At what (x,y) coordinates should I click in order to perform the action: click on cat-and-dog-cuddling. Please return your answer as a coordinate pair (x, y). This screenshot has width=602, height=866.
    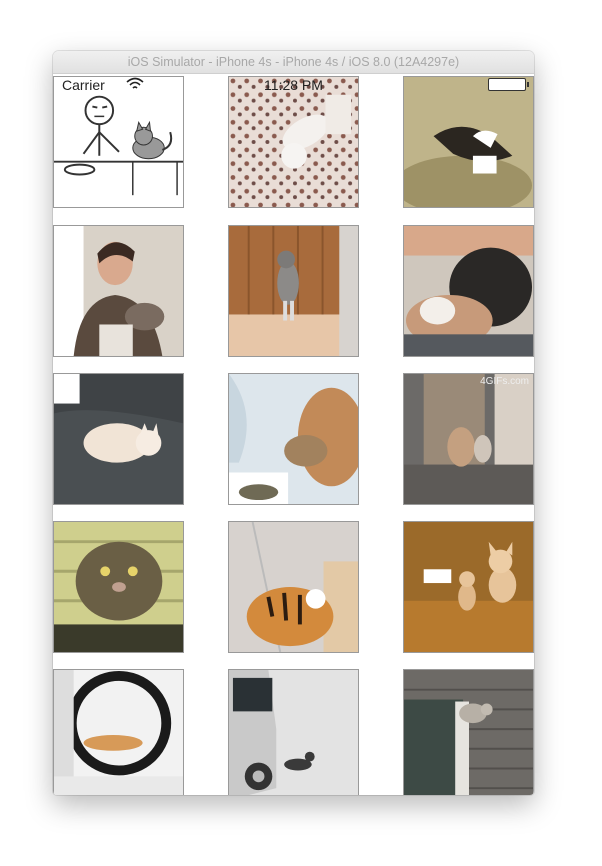
    Looking at the image, I should click on (468, 291).